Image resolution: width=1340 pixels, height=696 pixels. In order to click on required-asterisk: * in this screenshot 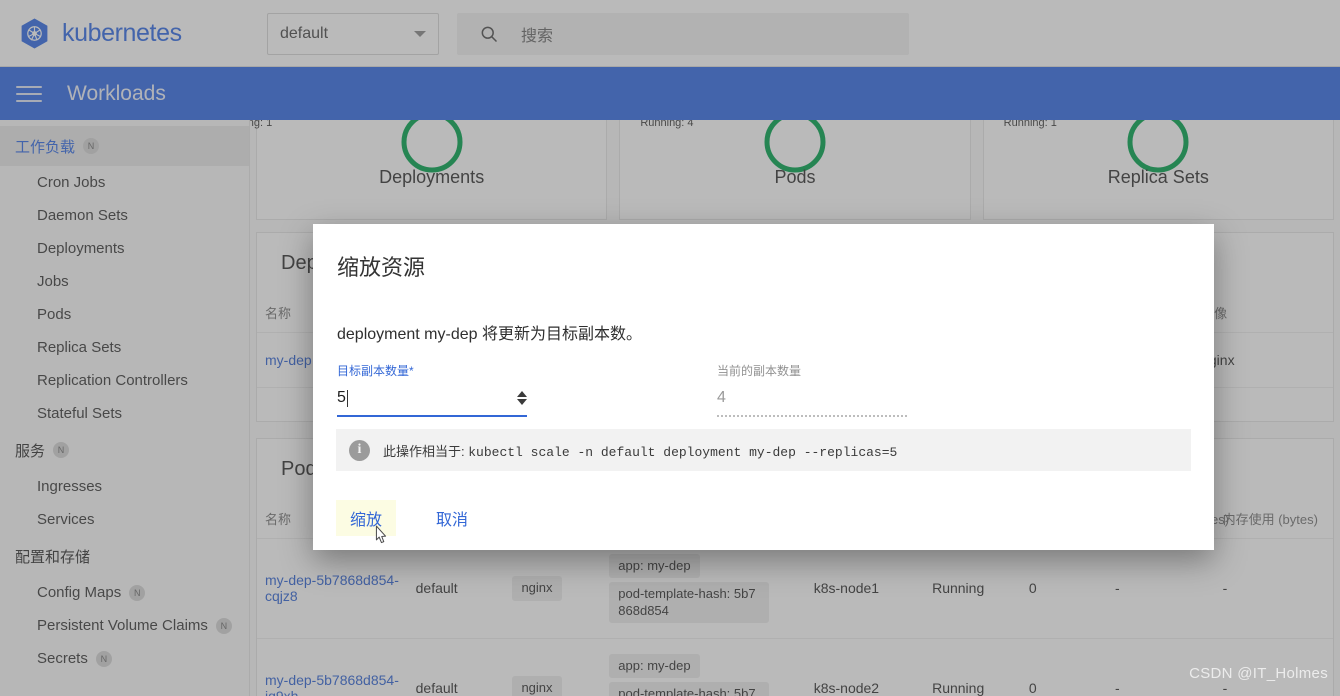, I will do `click(411, 371)`.